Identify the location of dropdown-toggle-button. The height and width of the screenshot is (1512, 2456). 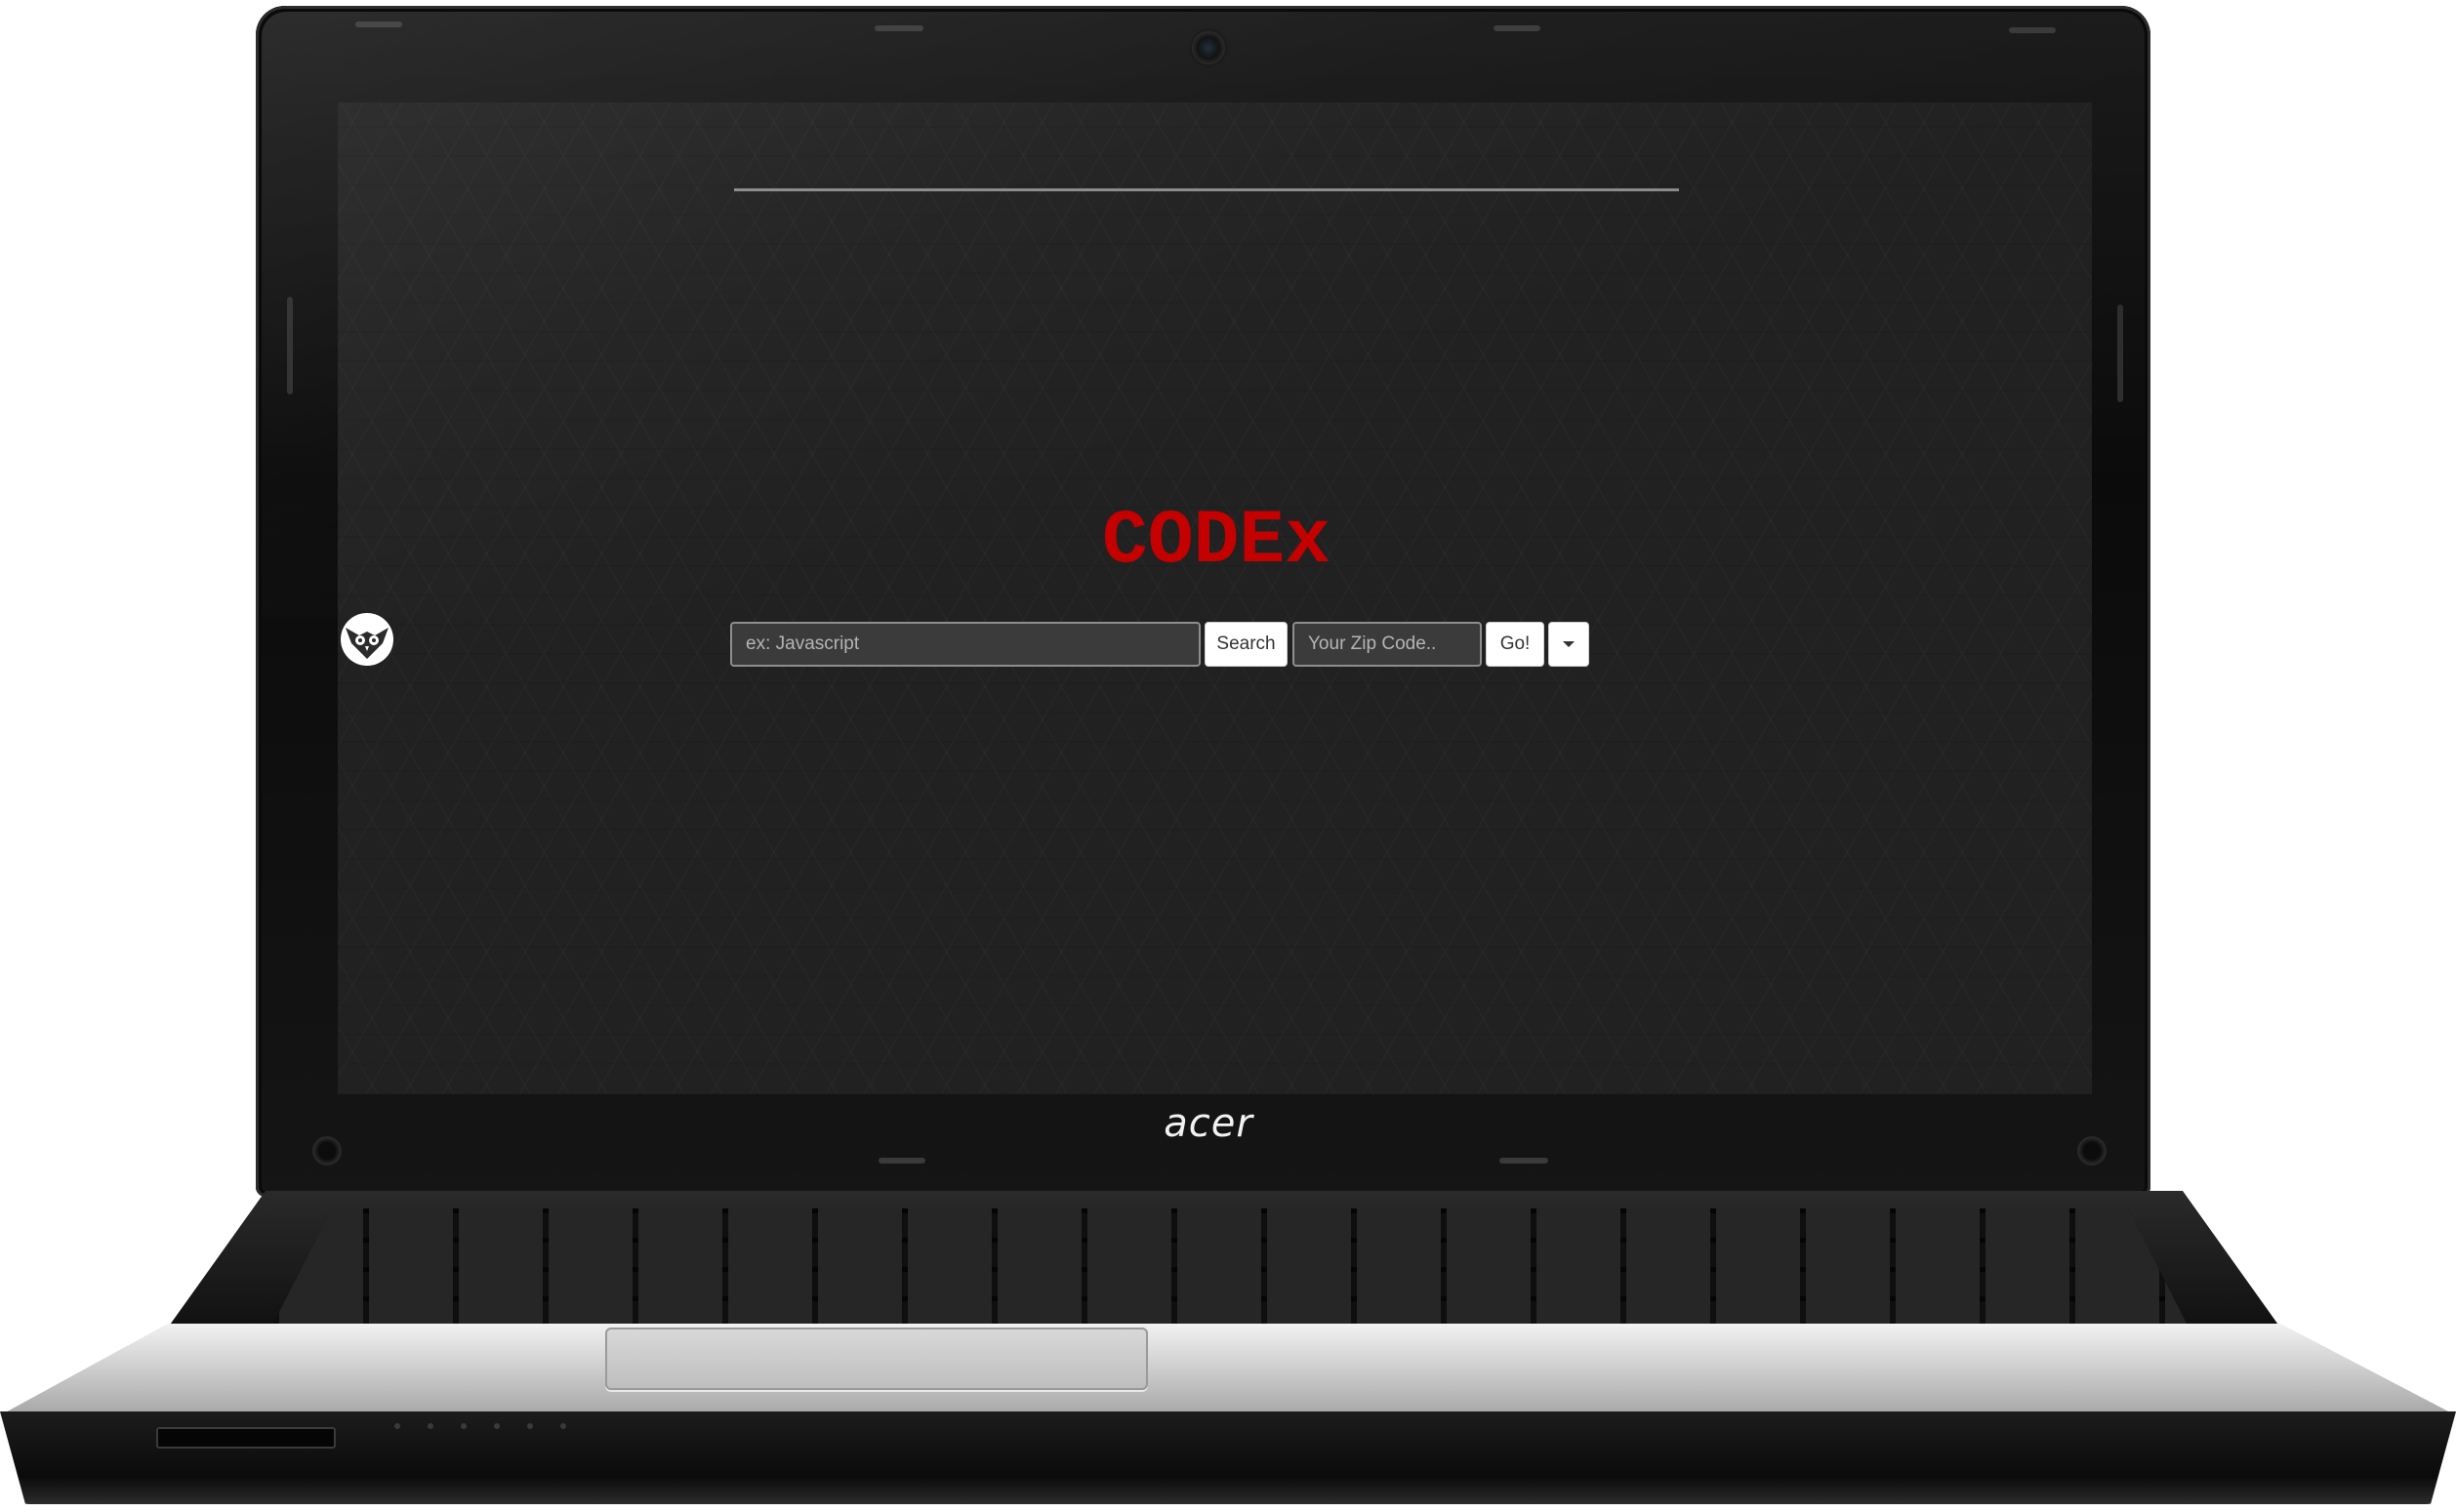
(1568, 644).